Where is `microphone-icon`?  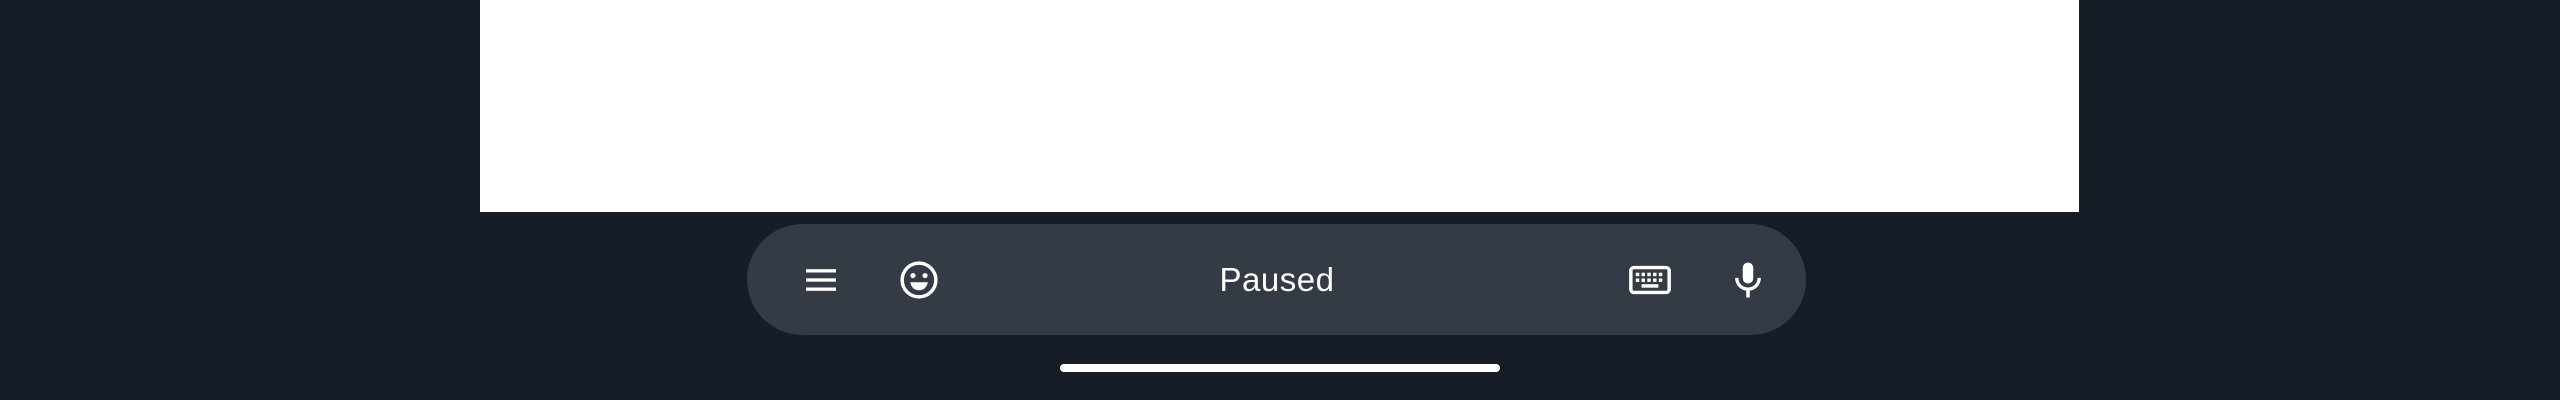 microphone-icon is located at coordinates (1748, 280).